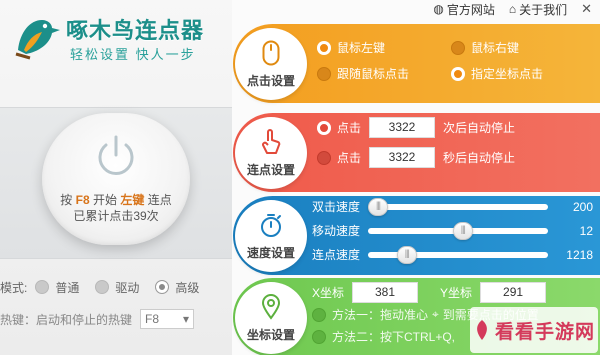 The image size is (600, 355). I want to click on mouse-icon, so click(271, 53).